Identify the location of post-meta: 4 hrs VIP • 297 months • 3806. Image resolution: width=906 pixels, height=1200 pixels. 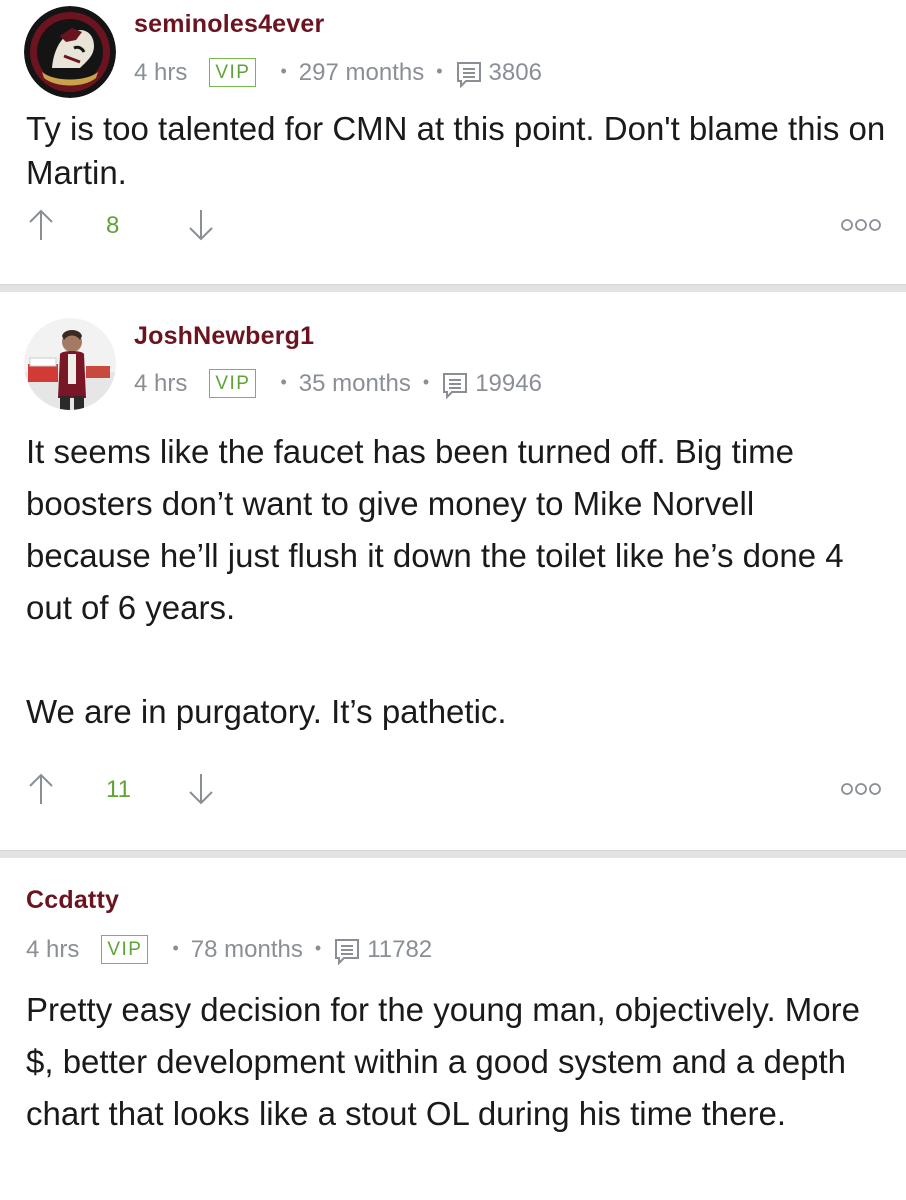
(338, 73).